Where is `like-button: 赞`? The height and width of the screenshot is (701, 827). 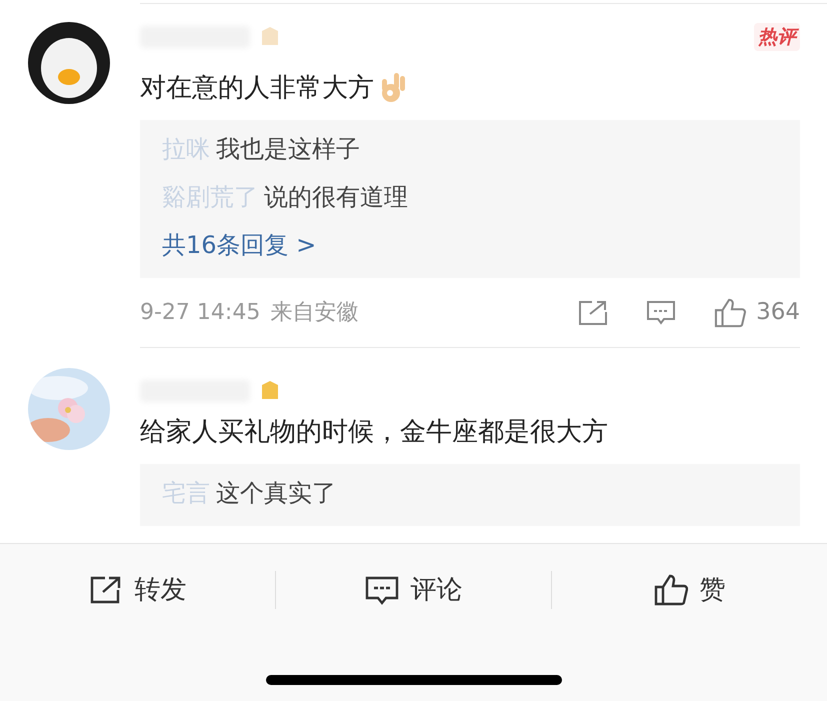 like-button: 赞 is located at coordinates (689, 590).